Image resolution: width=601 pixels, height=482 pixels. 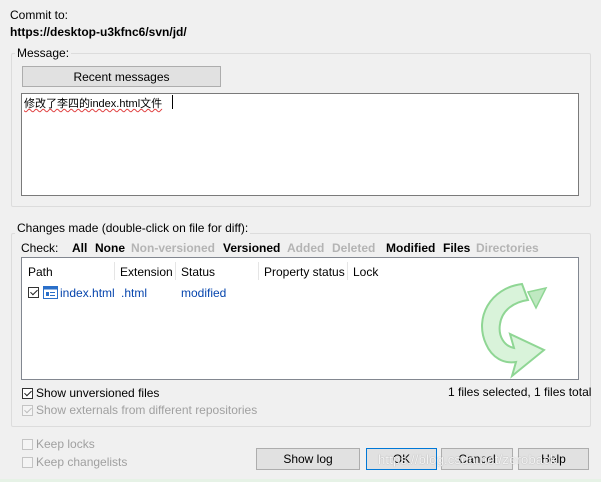 I want to click on message-text: 修改了李四的index.html文件, so click(x=93, y=104).